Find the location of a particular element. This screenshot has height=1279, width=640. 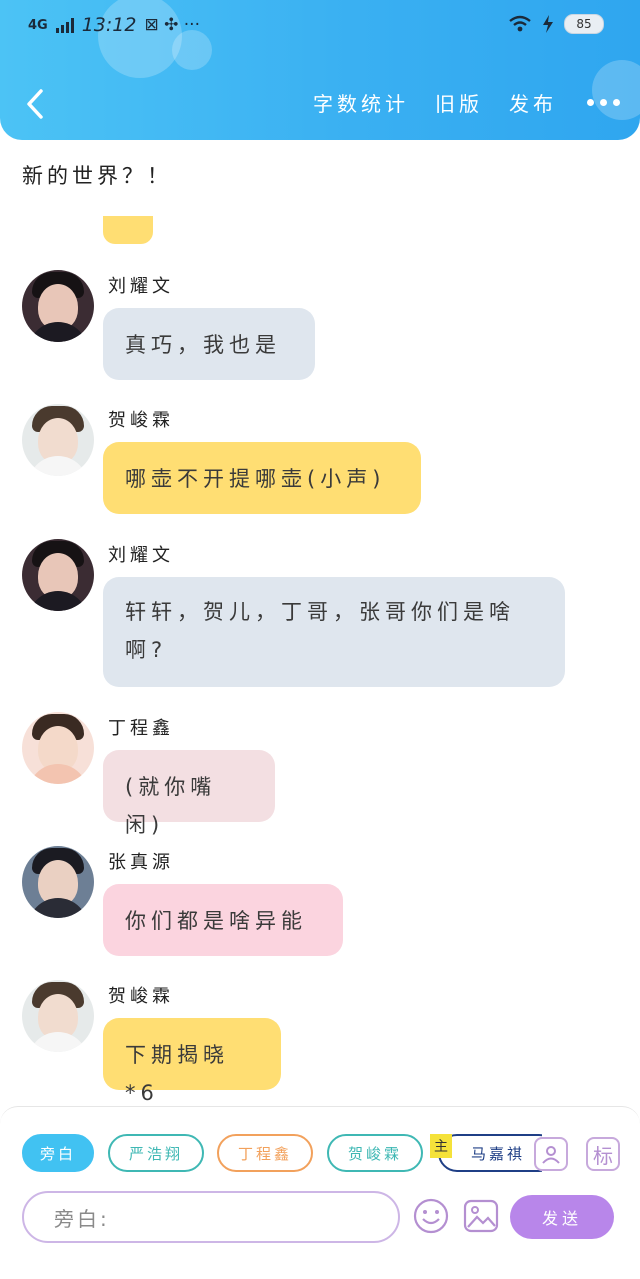

message-bubble: 哪壶不开提哪壶(小声) is located at coordinates (262, 478).